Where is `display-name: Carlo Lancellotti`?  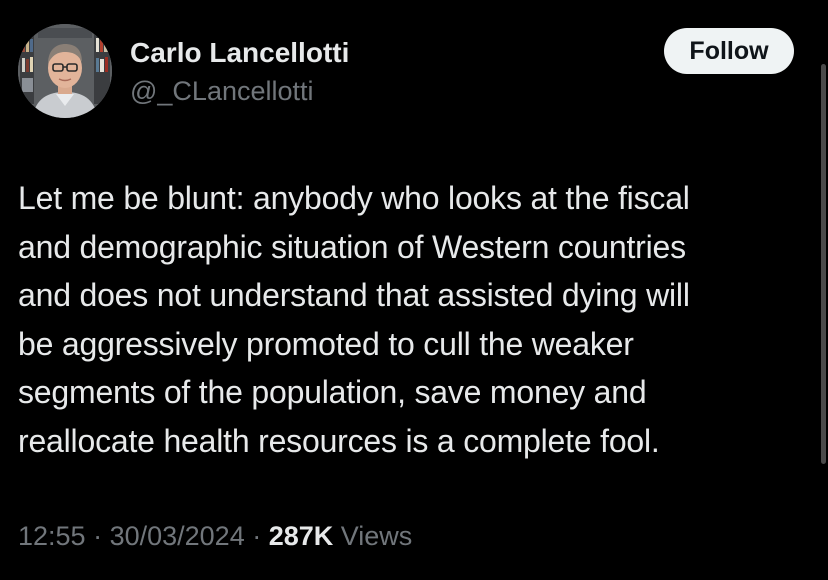 display-name: Carlo Lancellotti is located at coordinates (239, 53).